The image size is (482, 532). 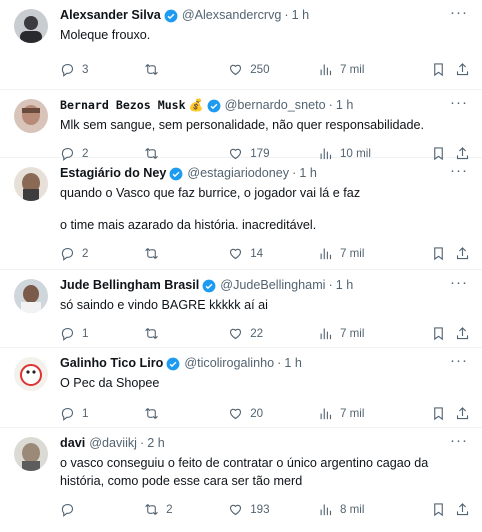 I want to click on author-name: Estagiário do Ney, so click(x=113, y=173).